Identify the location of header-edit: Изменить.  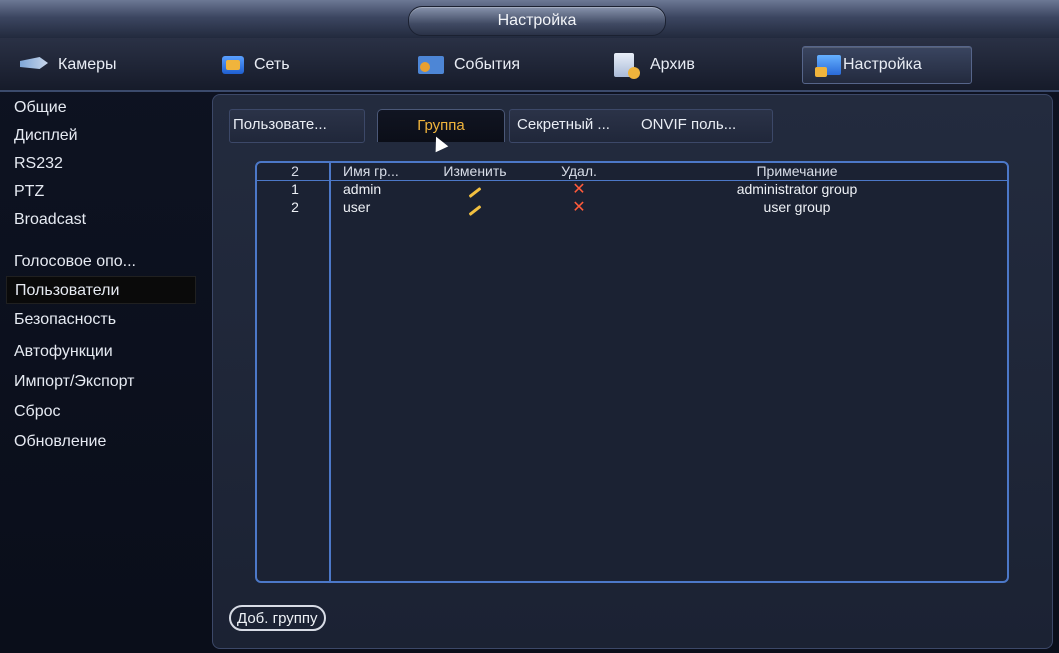
(475, 171).